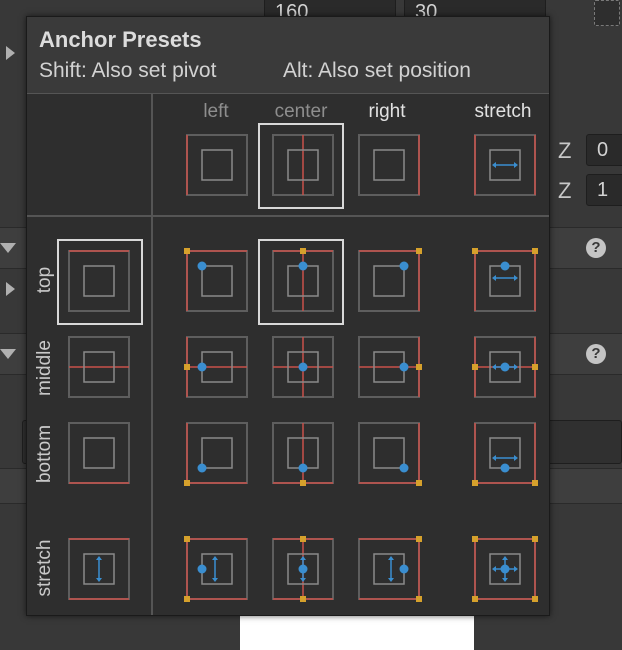  I want to click on row-label-bottom: bottom, so click(44, 454).